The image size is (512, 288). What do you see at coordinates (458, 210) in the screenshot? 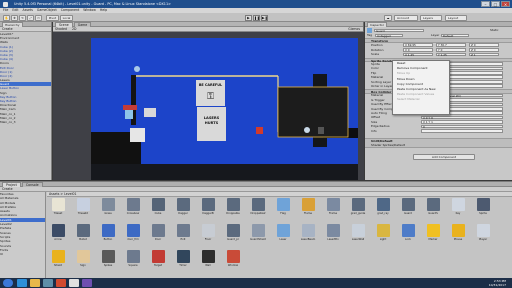
I see `asset-item: Key` at bounding box center [458, 210].